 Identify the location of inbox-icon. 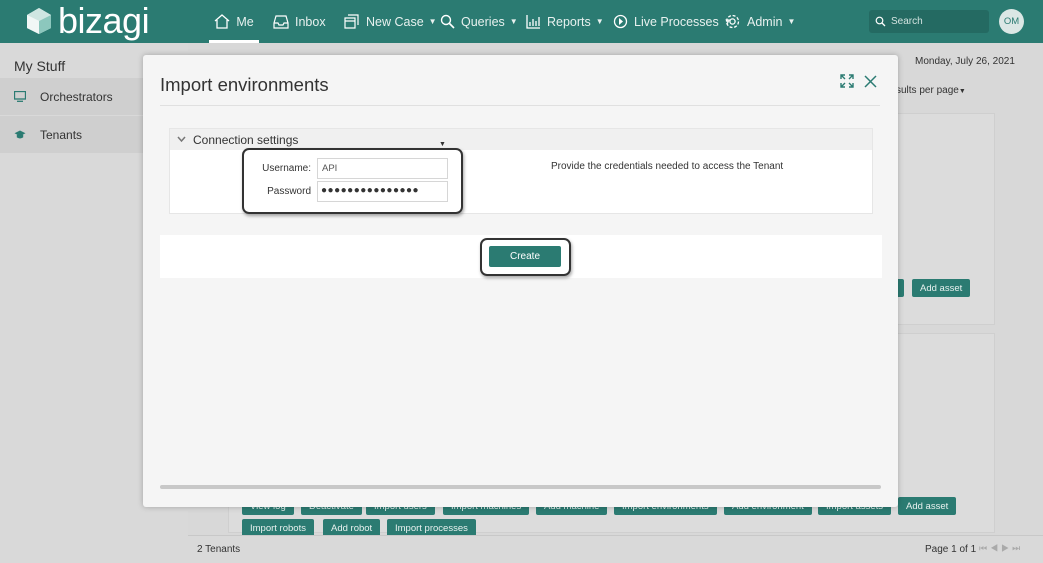
(281, 21).